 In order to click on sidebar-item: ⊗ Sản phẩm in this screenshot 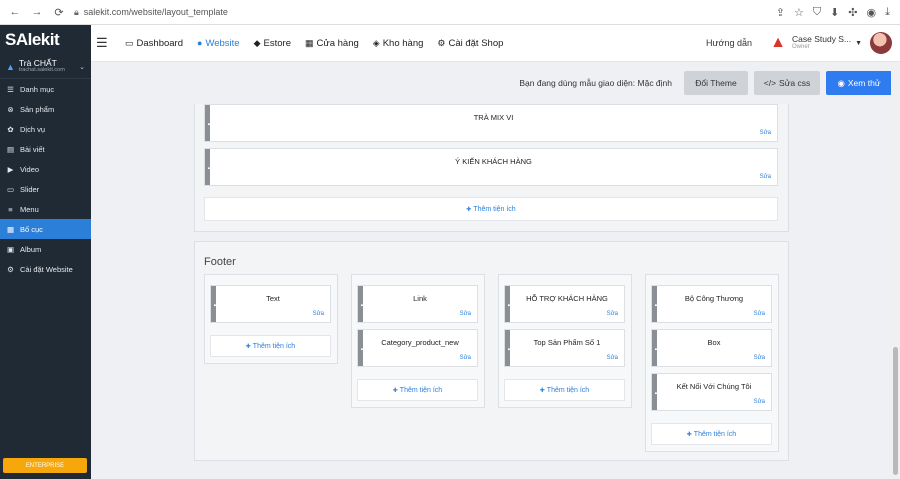, I will do `click(45, 109)`.